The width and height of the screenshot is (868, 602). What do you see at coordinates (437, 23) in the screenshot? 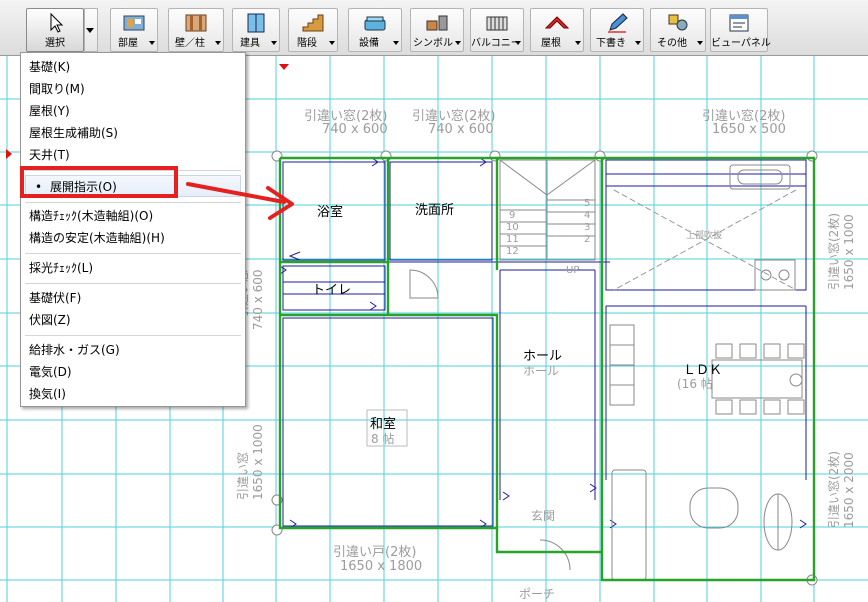
I see `furniture-icon` at bounding box center [437, 23].